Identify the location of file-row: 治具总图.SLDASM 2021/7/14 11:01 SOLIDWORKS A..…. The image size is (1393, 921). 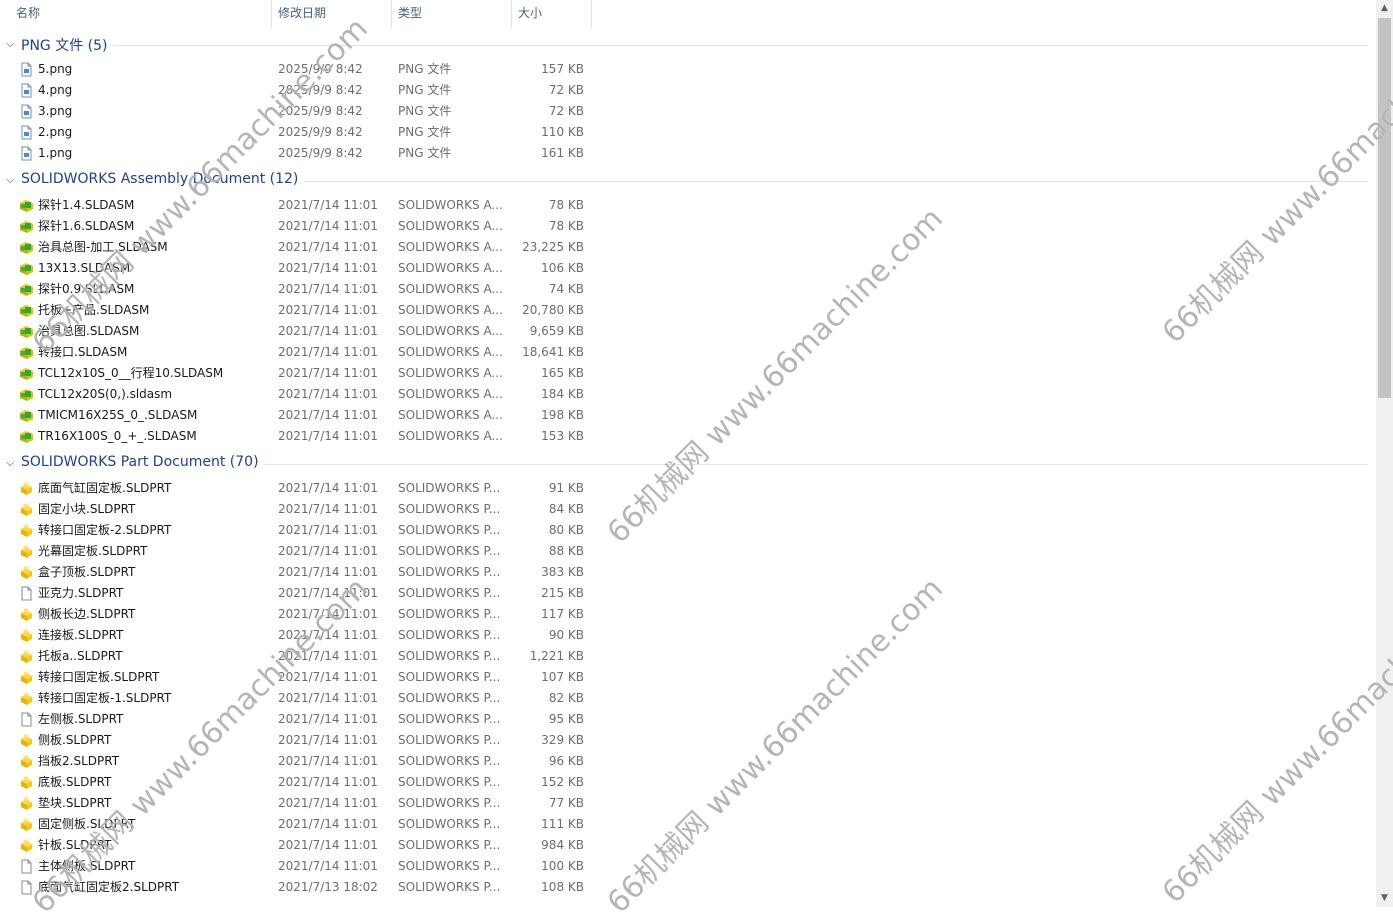
(300, 331).